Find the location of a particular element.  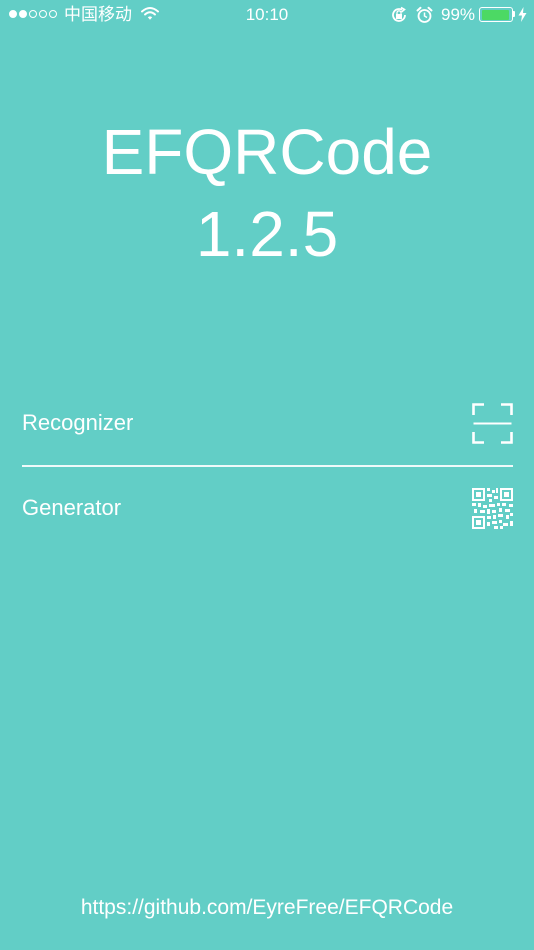

generator-label: Generator is located at coordinates (72, 507).